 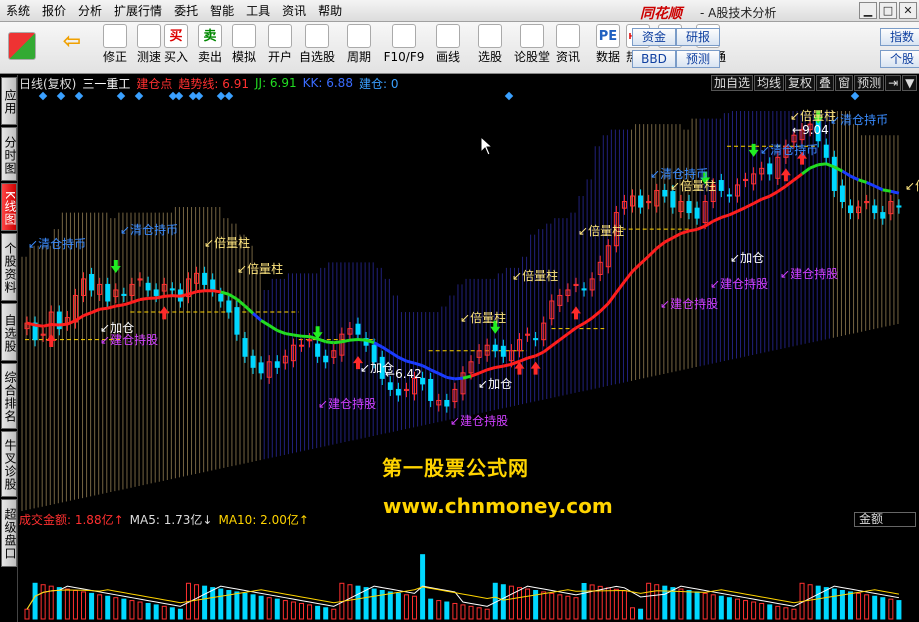 I want to click on chart-option-3: 叠, so click(x=825, y=83).